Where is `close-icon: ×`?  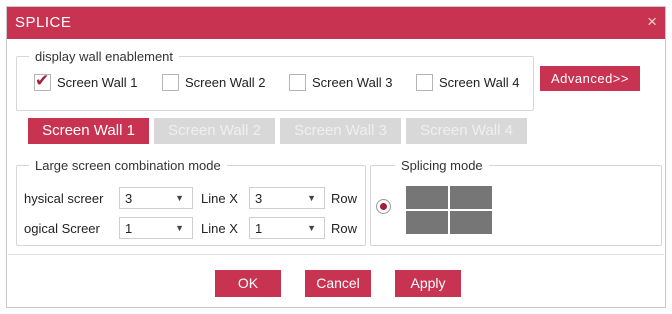
close-icon: × is located at coordinates (652, 22).